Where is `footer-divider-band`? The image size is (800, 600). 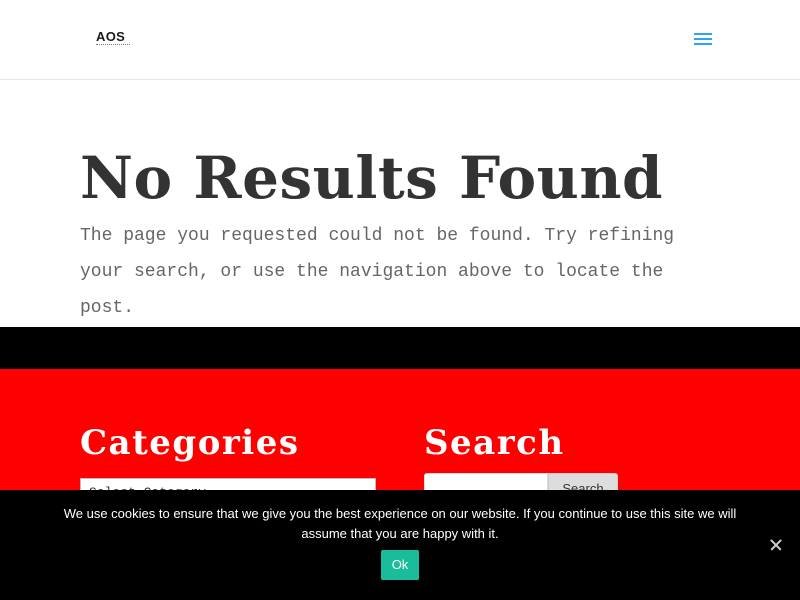 footer-divider-band is located at coordinates (400, 348).